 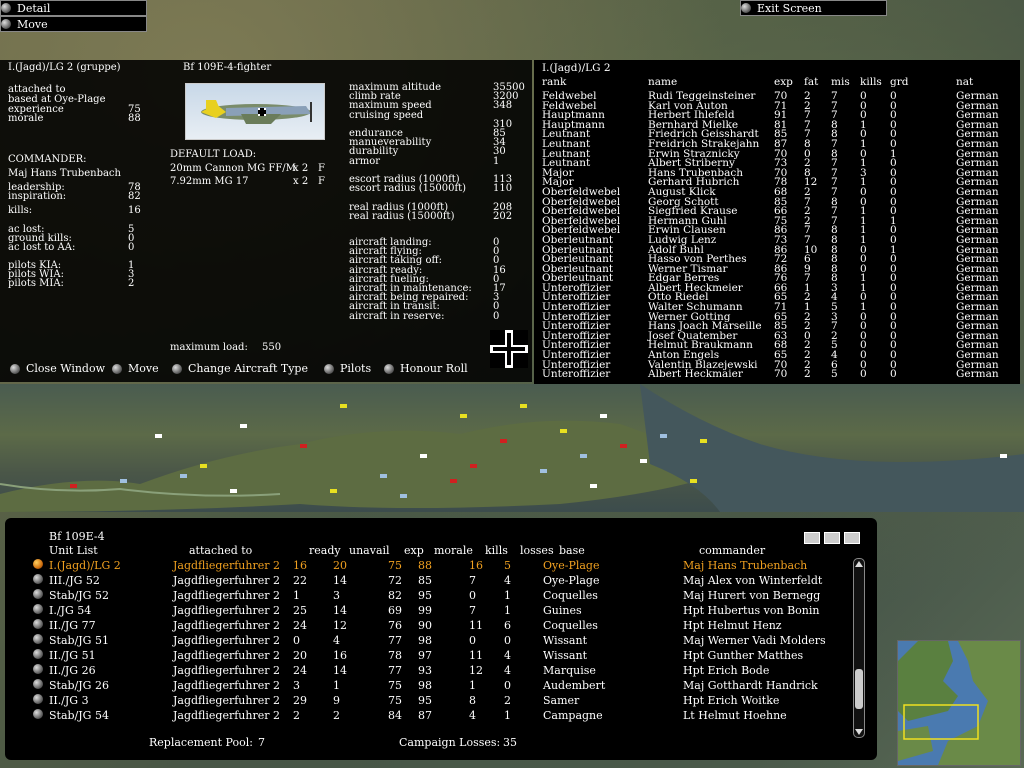 What do you see at coordinates (73, 8) in the screenshot?
I see `detail-button: Detail` at bounding box center [73, 8].